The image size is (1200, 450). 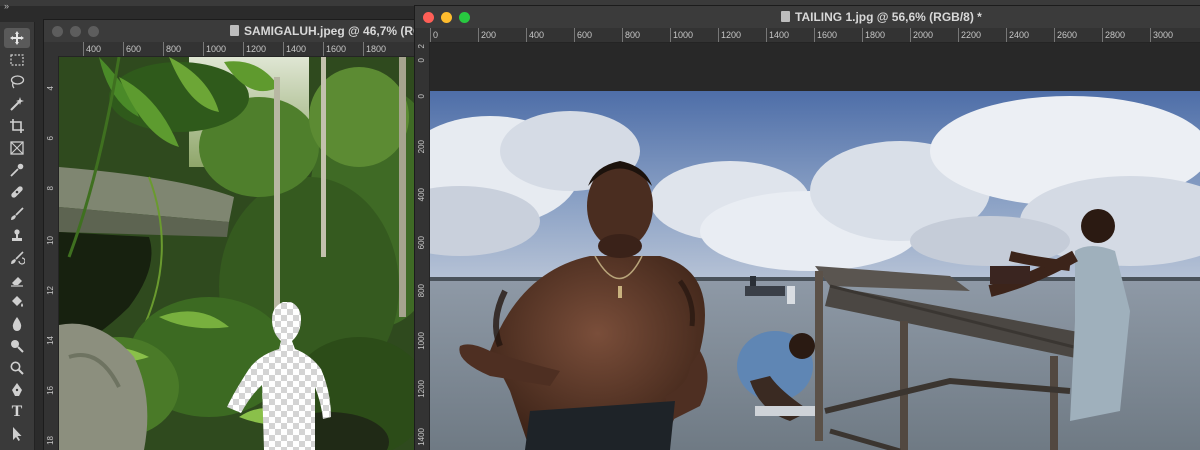 I want to click on path-selection-tool, so click(x=17, y=434).